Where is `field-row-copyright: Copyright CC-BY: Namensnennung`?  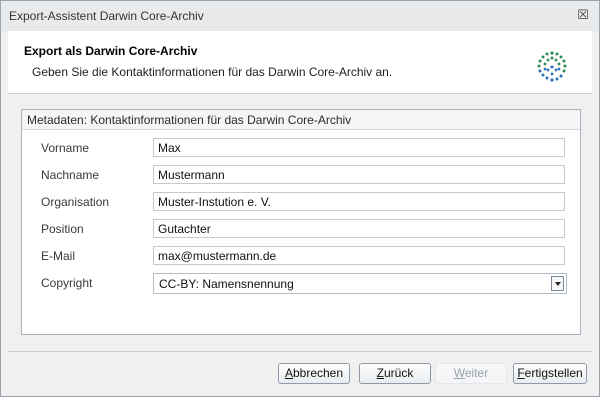 field-row-copyright: Copyright CC-BY: Namensnennung is located at coordinates (301, 283).